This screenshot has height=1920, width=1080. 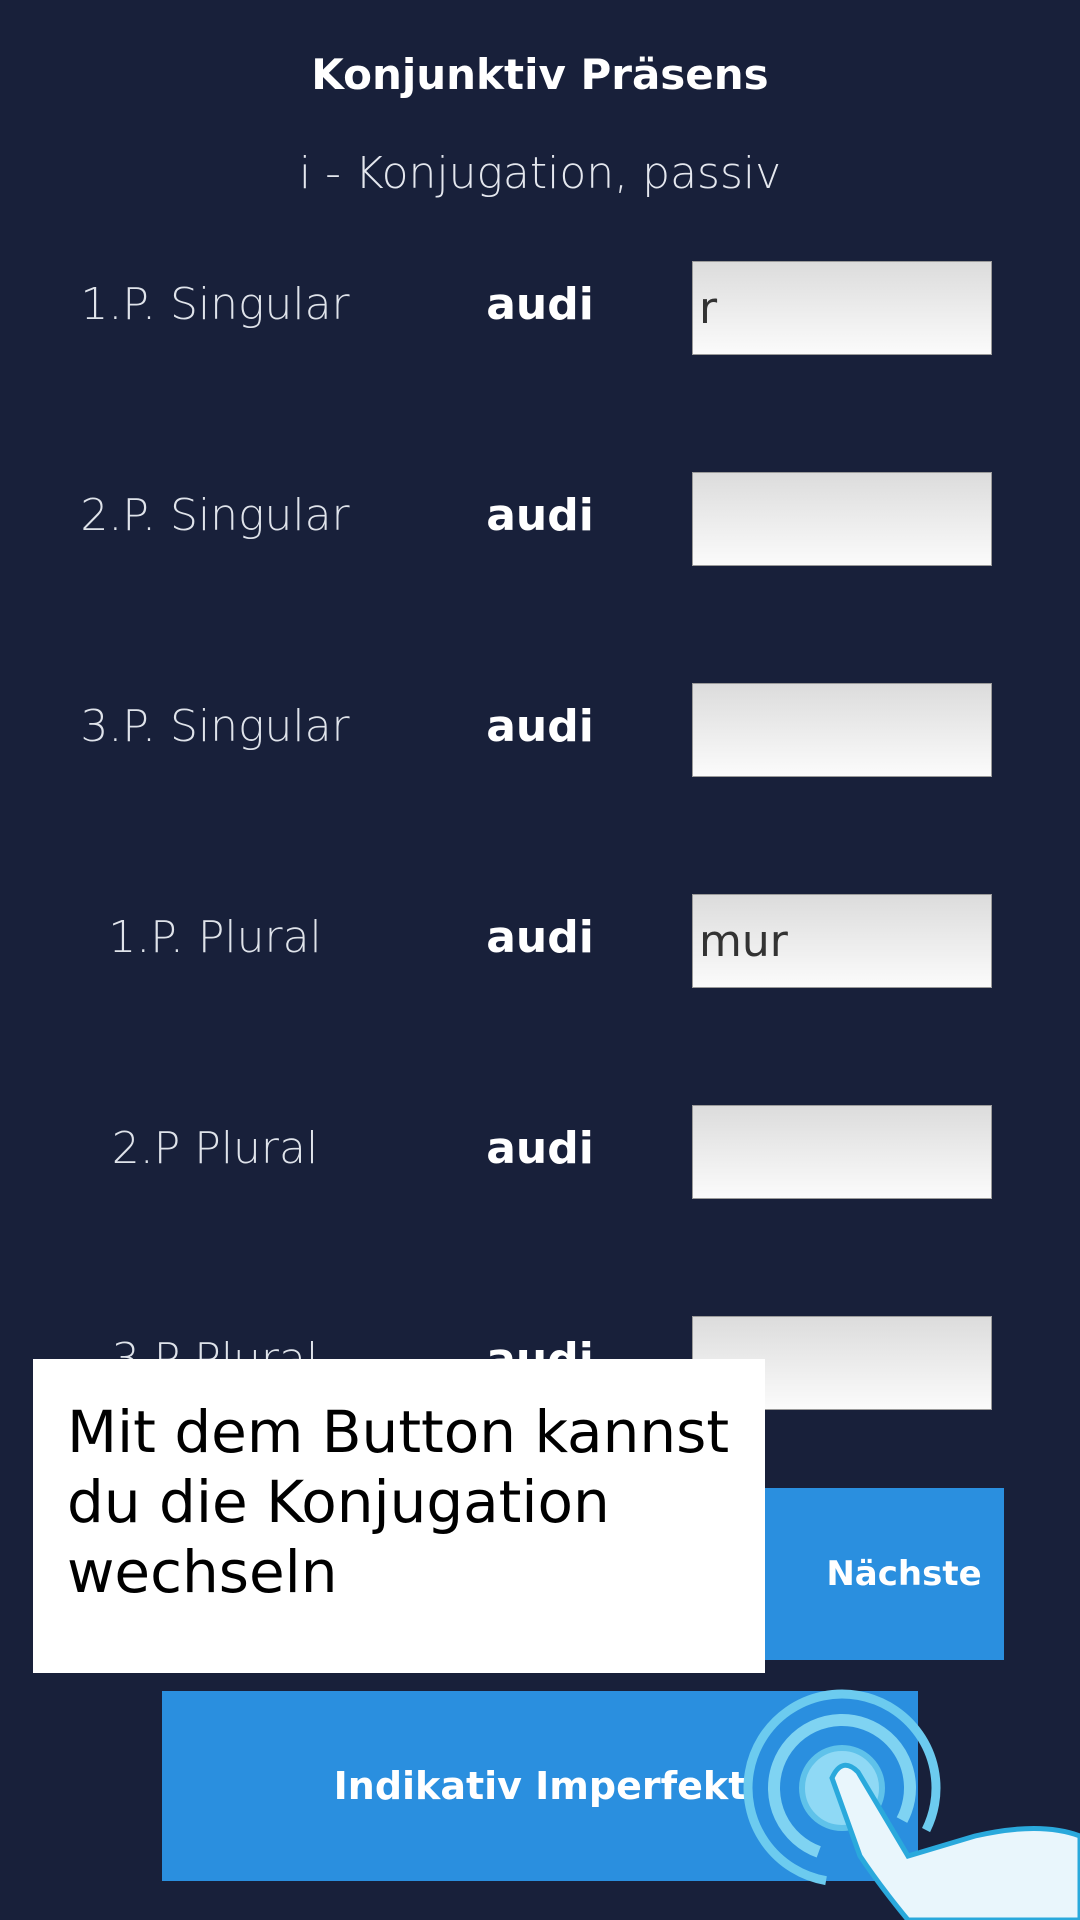 I want to click on person-label: 2.P Plural, so click(x=215, y=1148).